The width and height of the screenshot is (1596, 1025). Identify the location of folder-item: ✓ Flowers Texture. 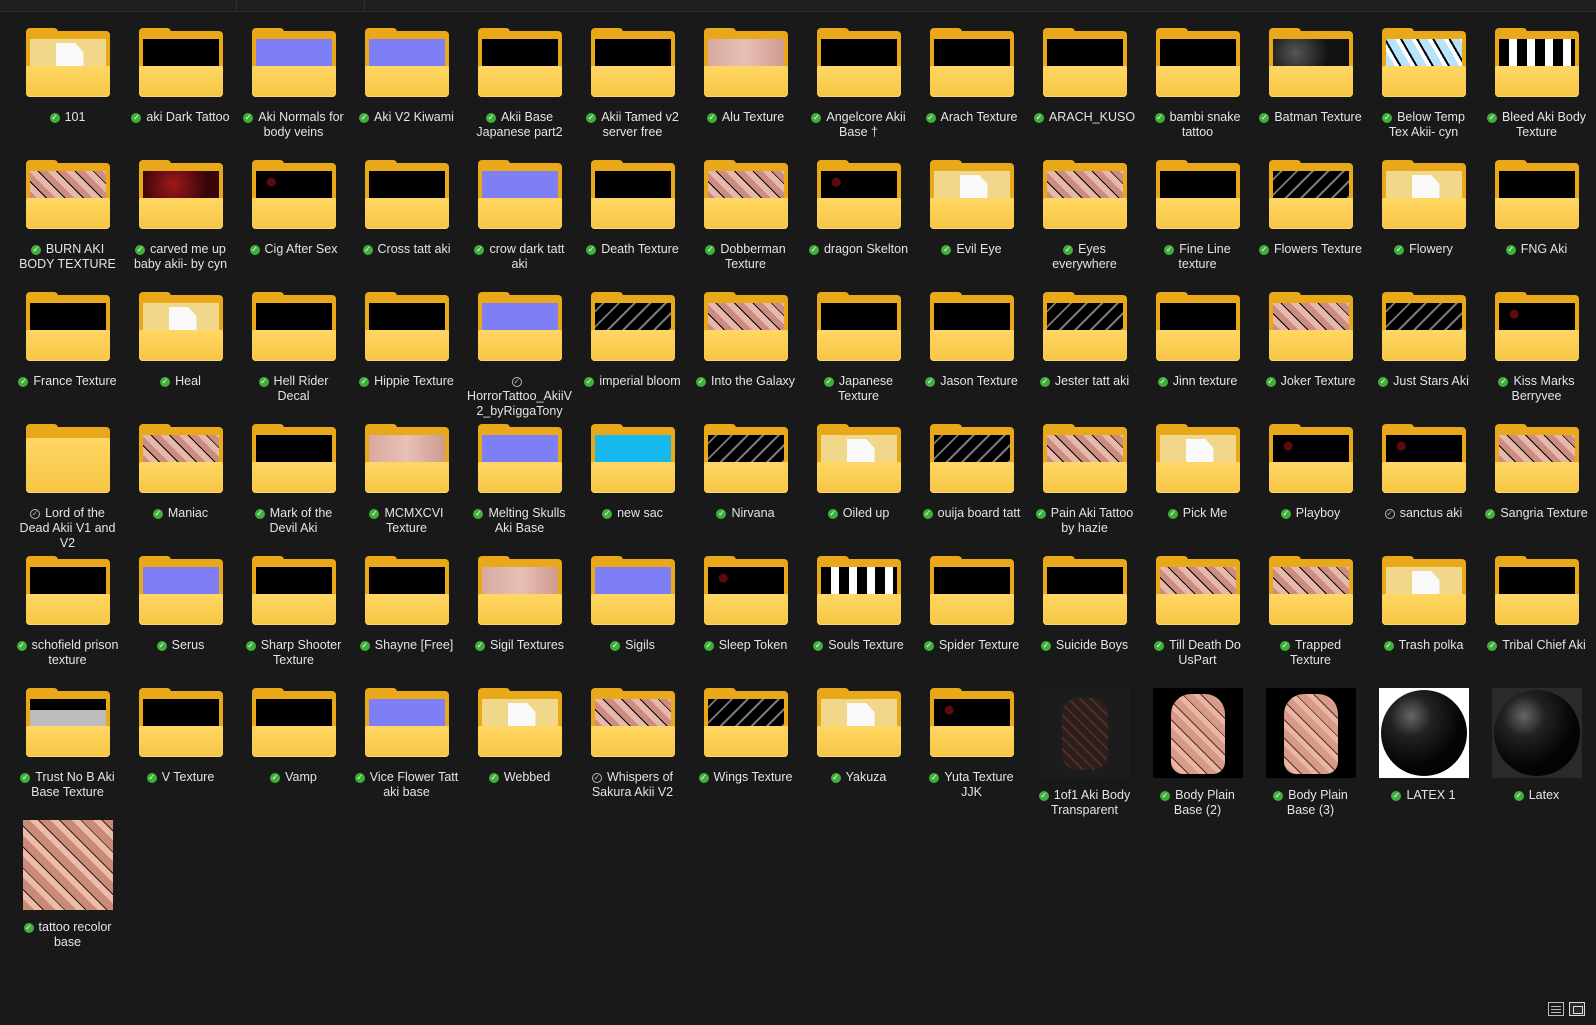
(1310, 226).